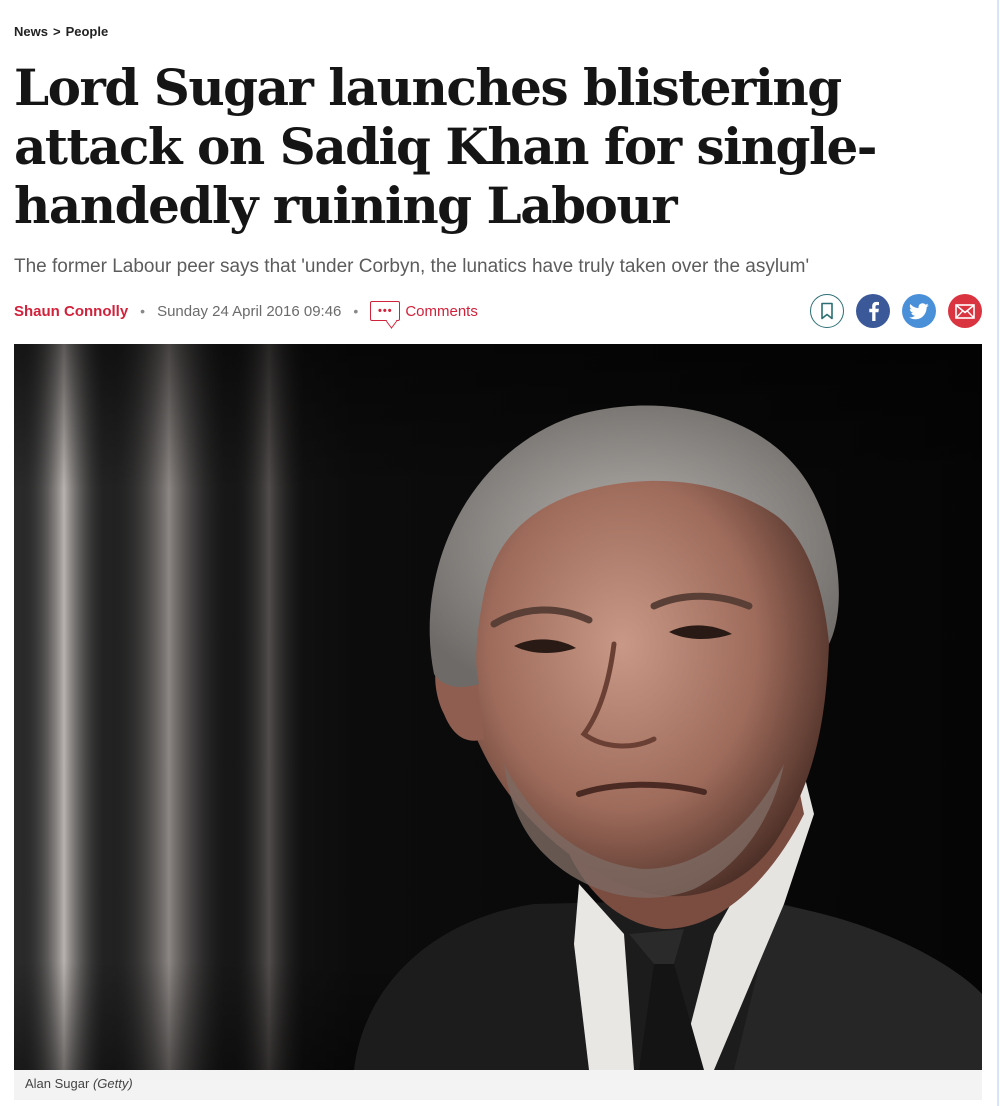 The height and width of the screenshot is (1106, 1000). Describe the element at coordinates (896, 311) in the screenshot. I see `share-bar` at that location.